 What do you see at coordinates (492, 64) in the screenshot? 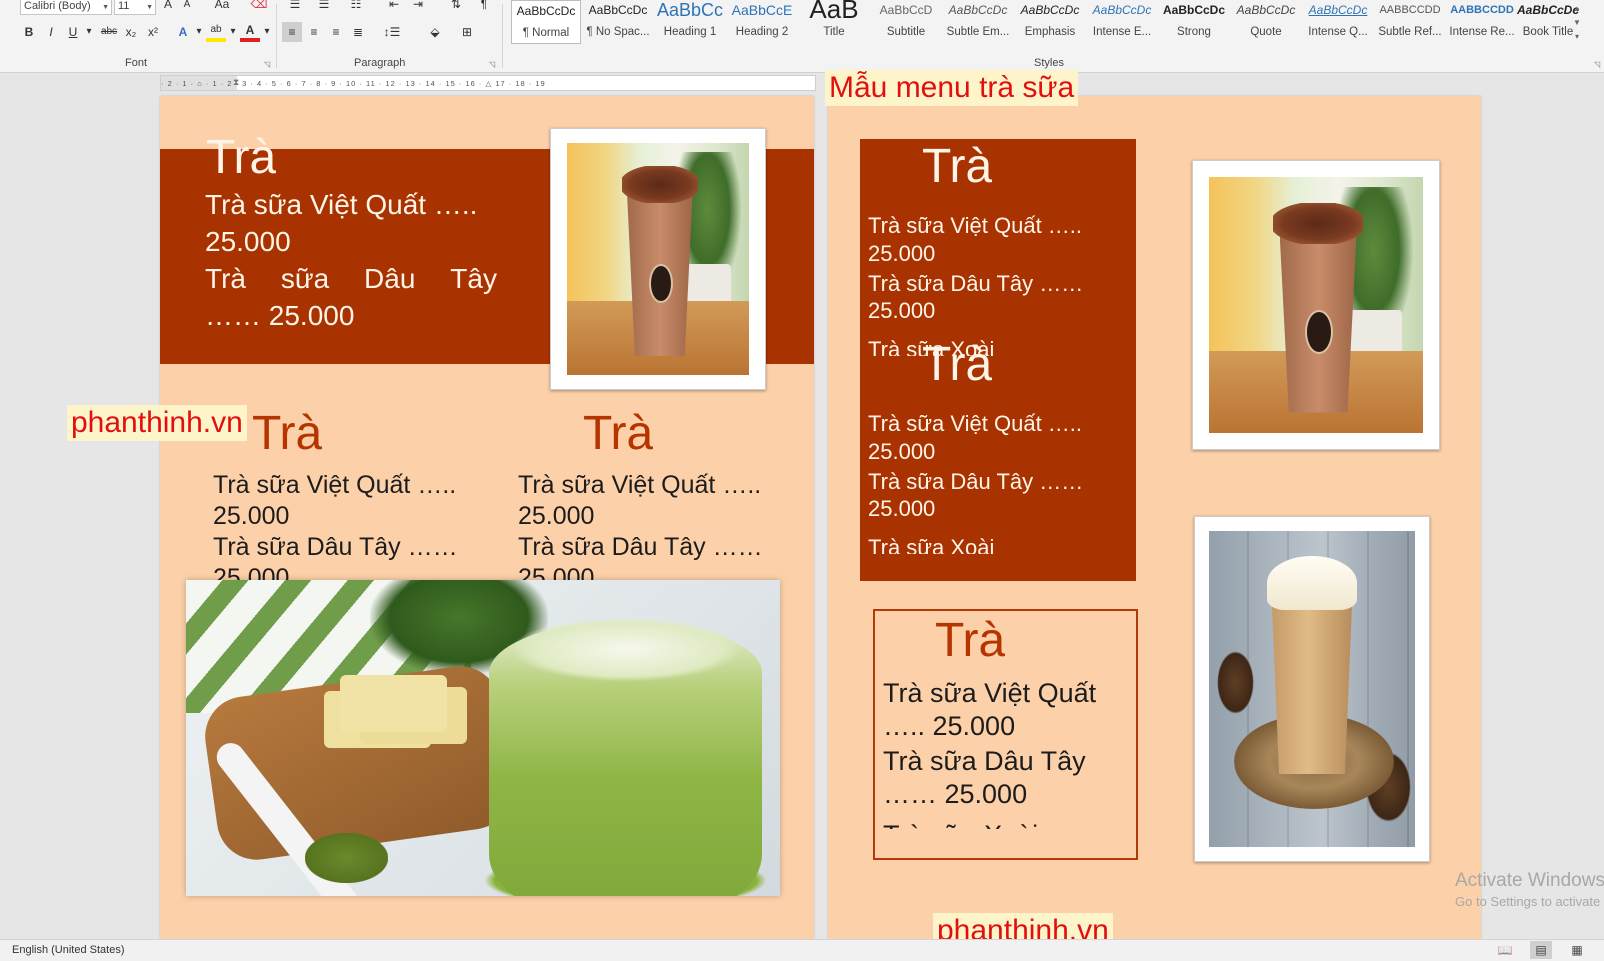
I see `paragraph-dialog-launcher-icon: ◹` at bounding box center [492, 64].